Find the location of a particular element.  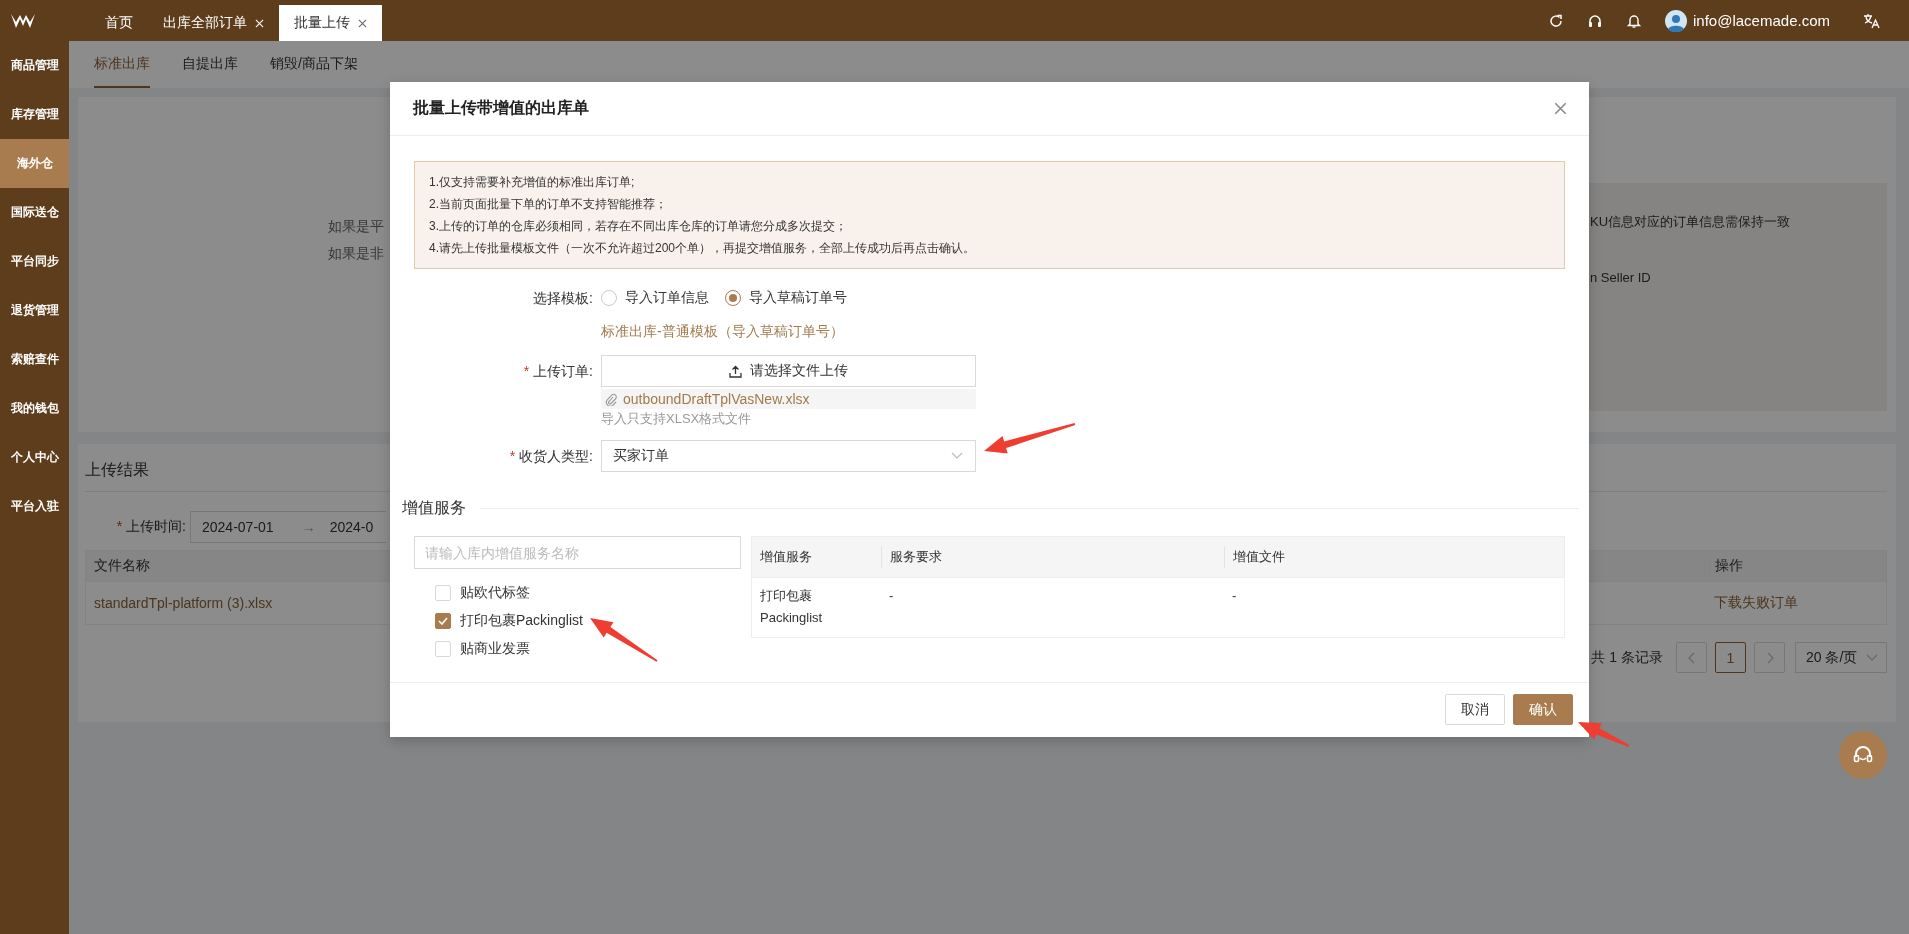

sidebar-item: 个人中心 is located at coordinates (34, 457).